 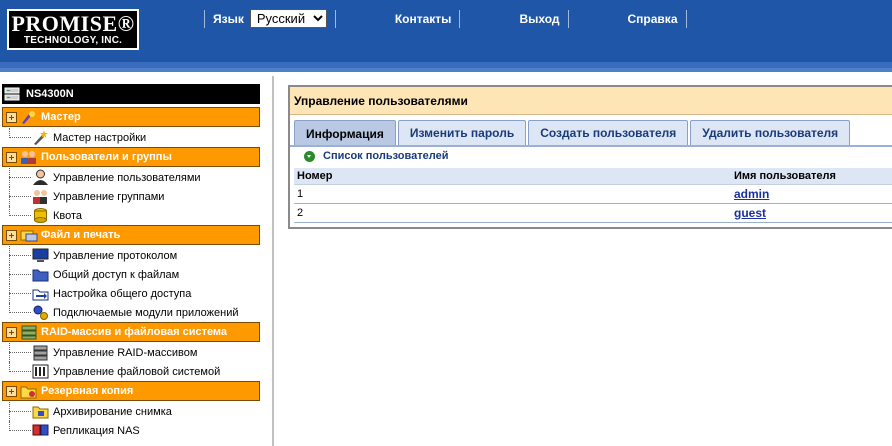 I want to click on sidebar-item-group-management: Управление группами, so click(x=131, y=196).